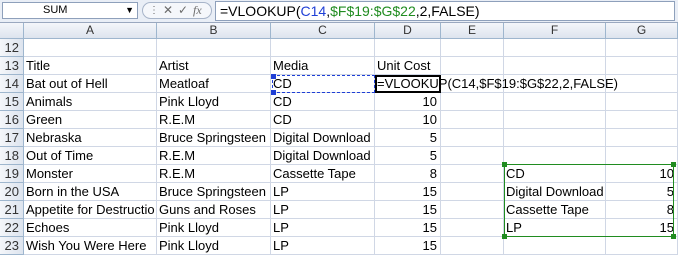 Image resolution: width=678 pixels, height=255 pixels. What do you see at coordinates (408, 246) in the screenshot?
I see `cell-d23: 15` at bounding box center [408, 246].